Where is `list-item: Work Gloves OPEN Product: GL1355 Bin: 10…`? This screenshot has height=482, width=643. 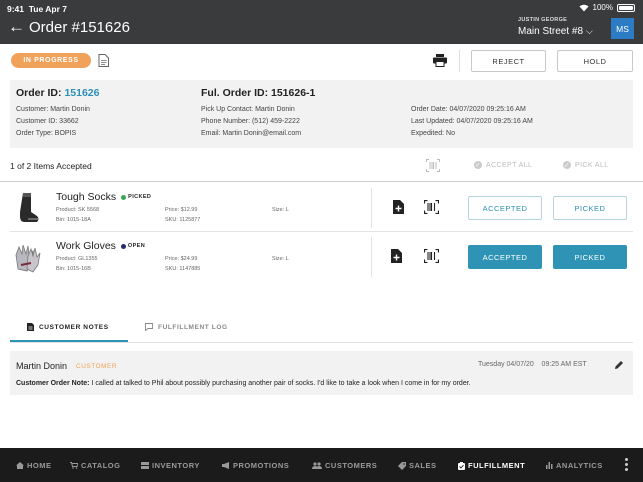
list-item: Work Gloves OPEN Product: GL1355 Bin: 10… is located at coordinates (321, 257).